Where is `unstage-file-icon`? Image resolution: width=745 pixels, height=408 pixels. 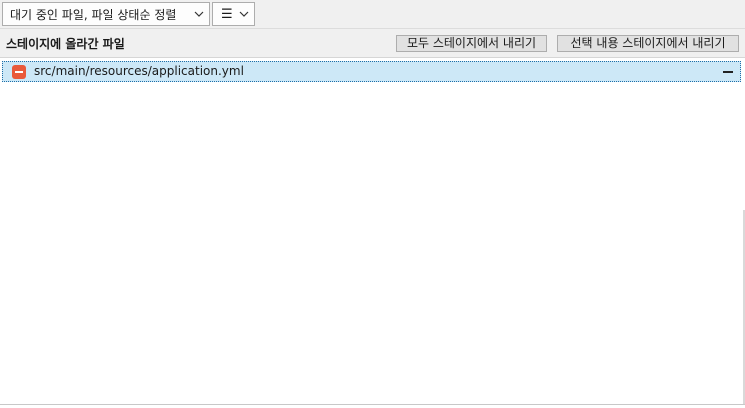 unstage-file-icon is located at coordinates (728, 72).